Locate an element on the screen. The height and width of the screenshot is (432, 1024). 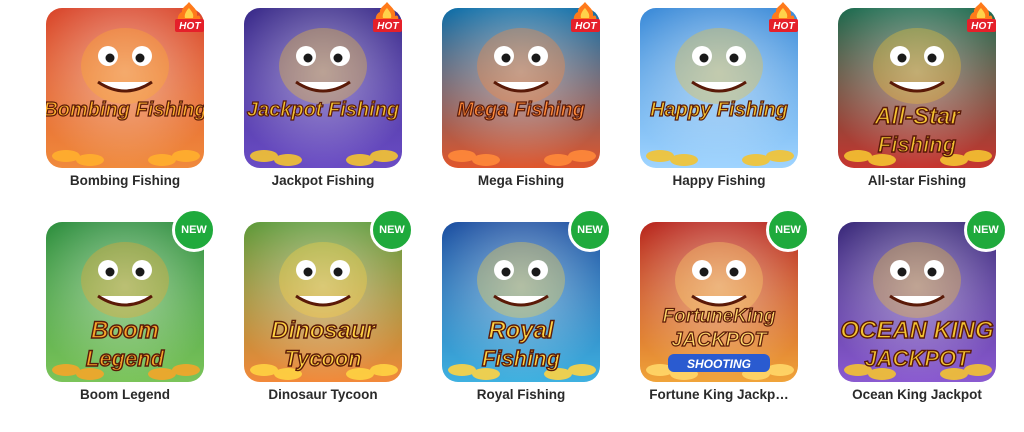
svg-text: FortuneKing is located at coordinates (719, 316).